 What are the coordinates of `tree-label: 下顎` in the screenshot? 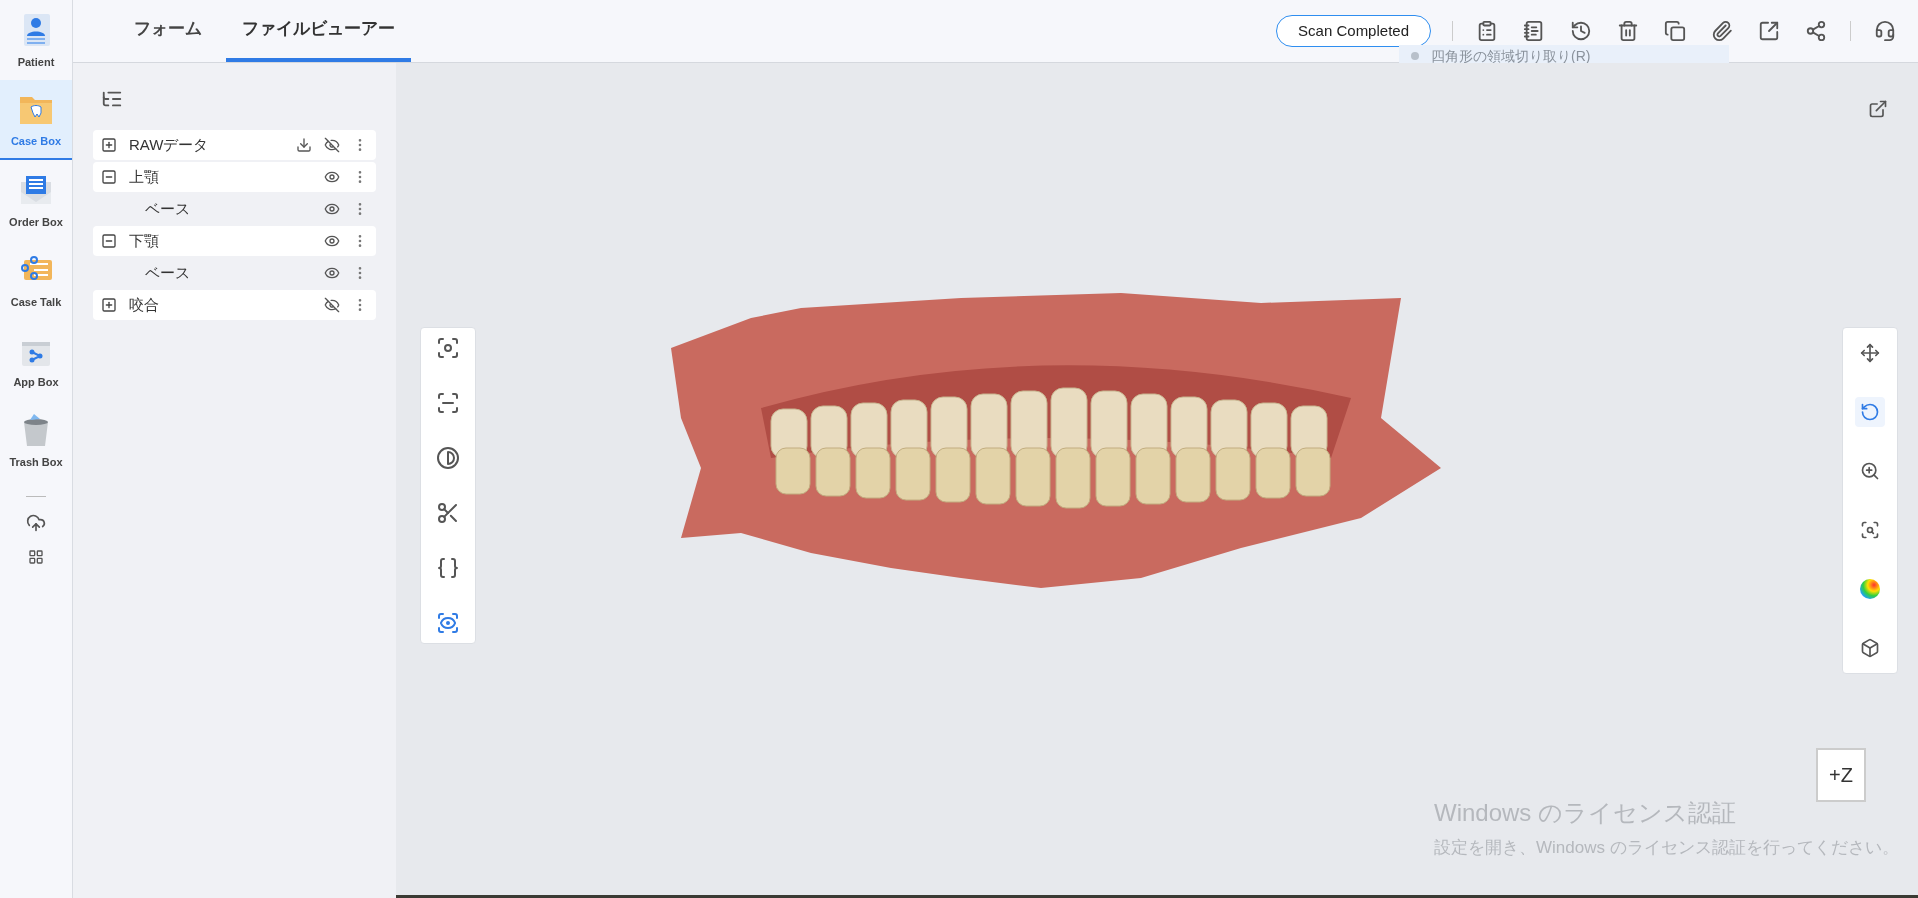 It's located at (144, 240).